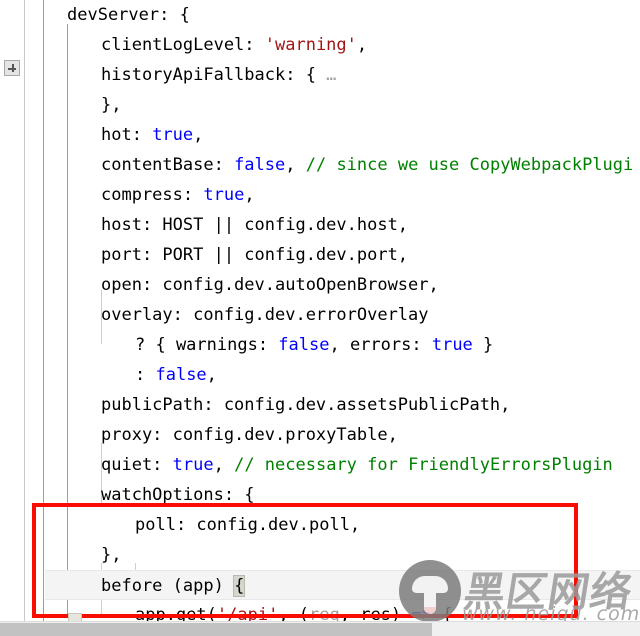 The image size is (640, 636). Describe the element at coordinates (145, 375) in the screenshot. I see `code-token: :` at that location.